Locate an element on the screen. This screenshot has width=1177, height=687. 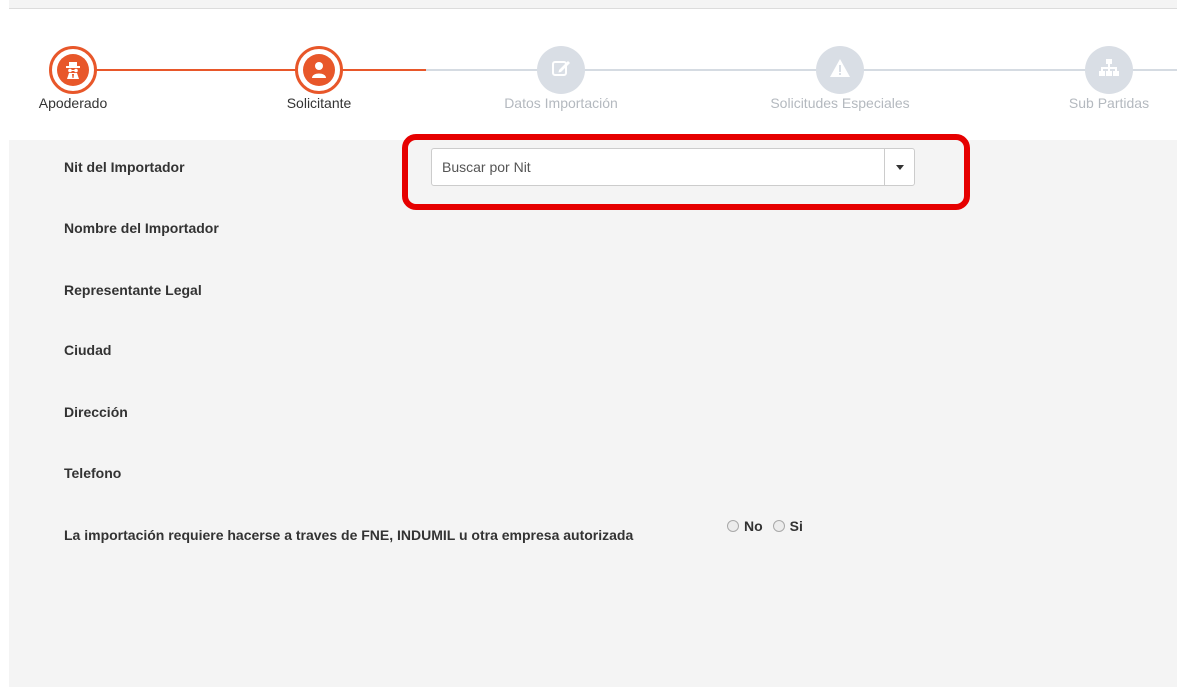
nombre-importador-label: Nombre del Importador is located at coordinates (141, 228).